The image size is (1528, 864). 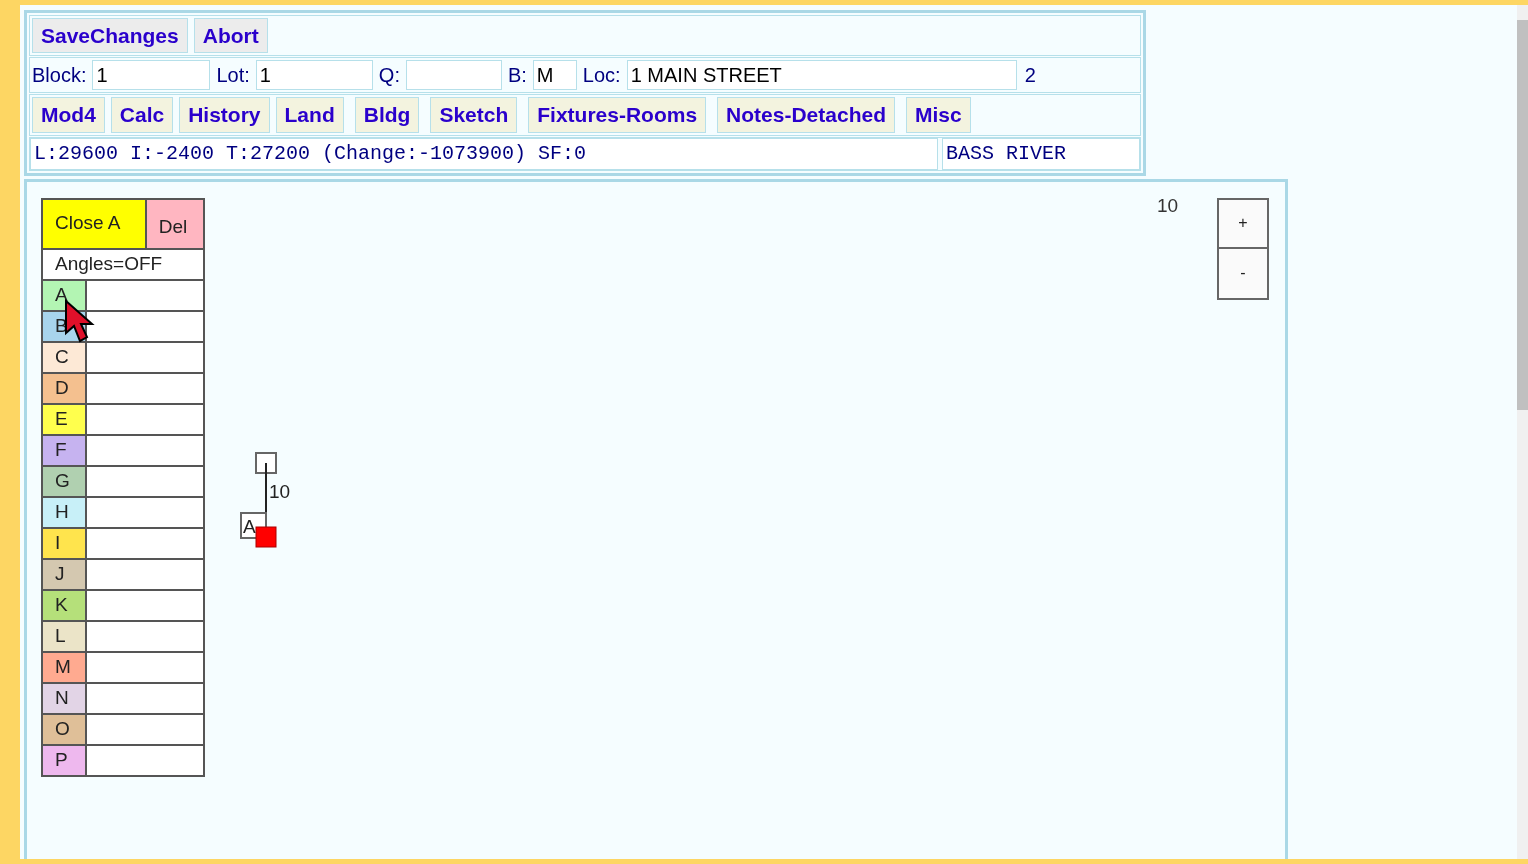 What do you see at coordinates (64, 698) in the screenshot?
I see `section-letter: N` at bounding box center [64, 698].